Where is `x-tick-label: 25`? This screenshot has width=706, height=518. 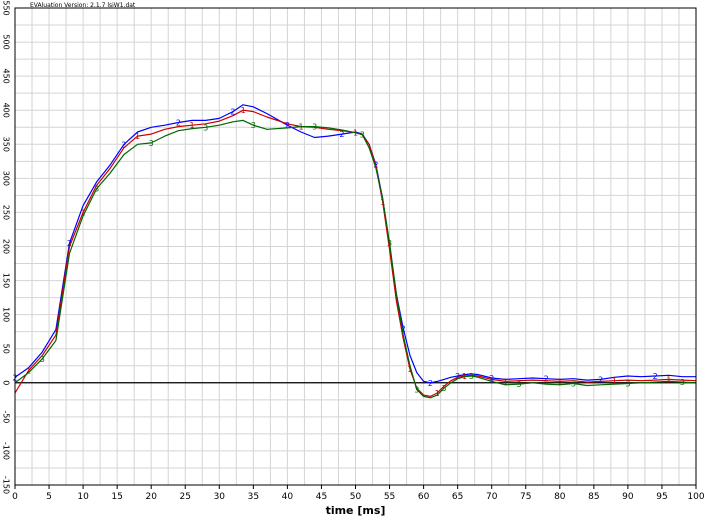 x-tick-label: 25 is located at coordinates (185, 497).